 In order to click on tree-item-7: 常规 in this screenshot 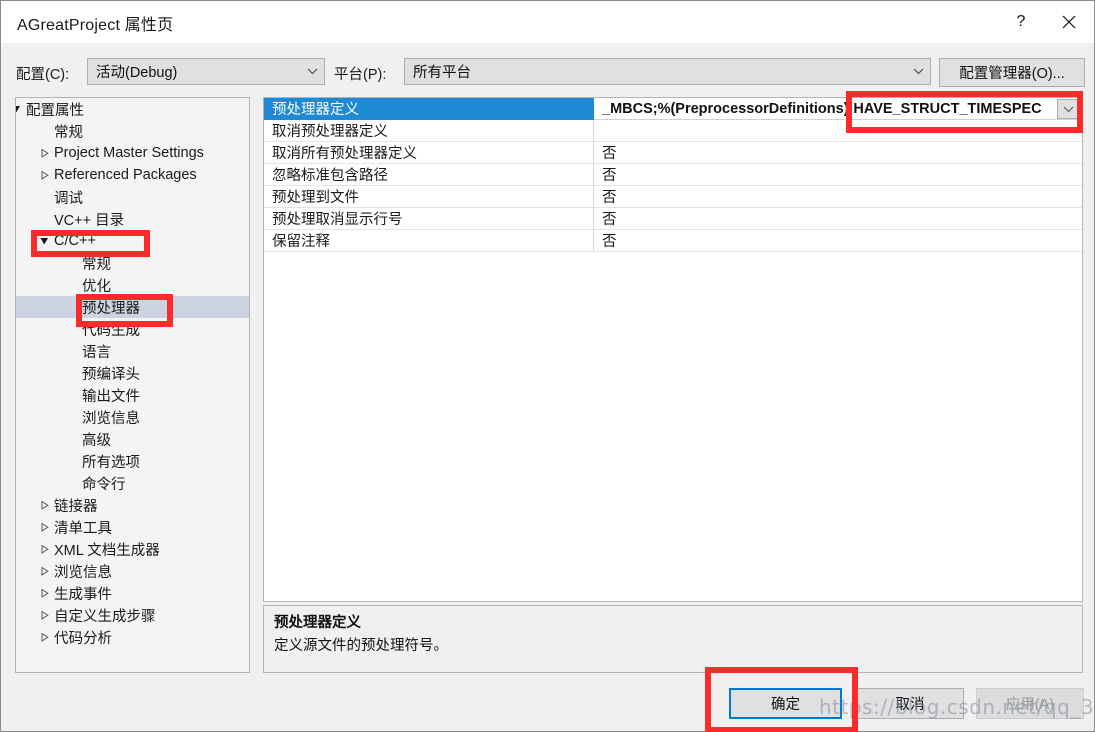, I will do `click(132, 263)`.